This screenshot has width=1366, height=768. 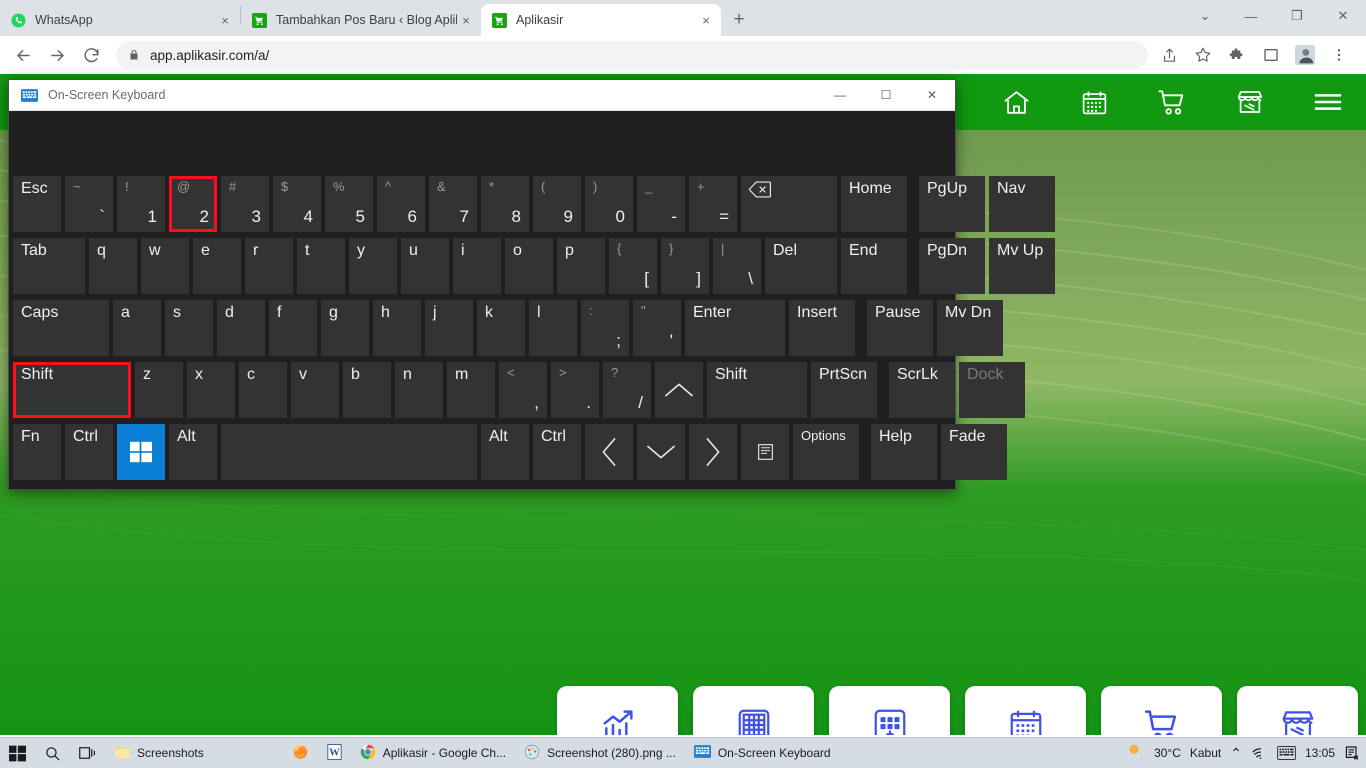 I want to click on osk-key-w: w, so click(x=165, y=266).